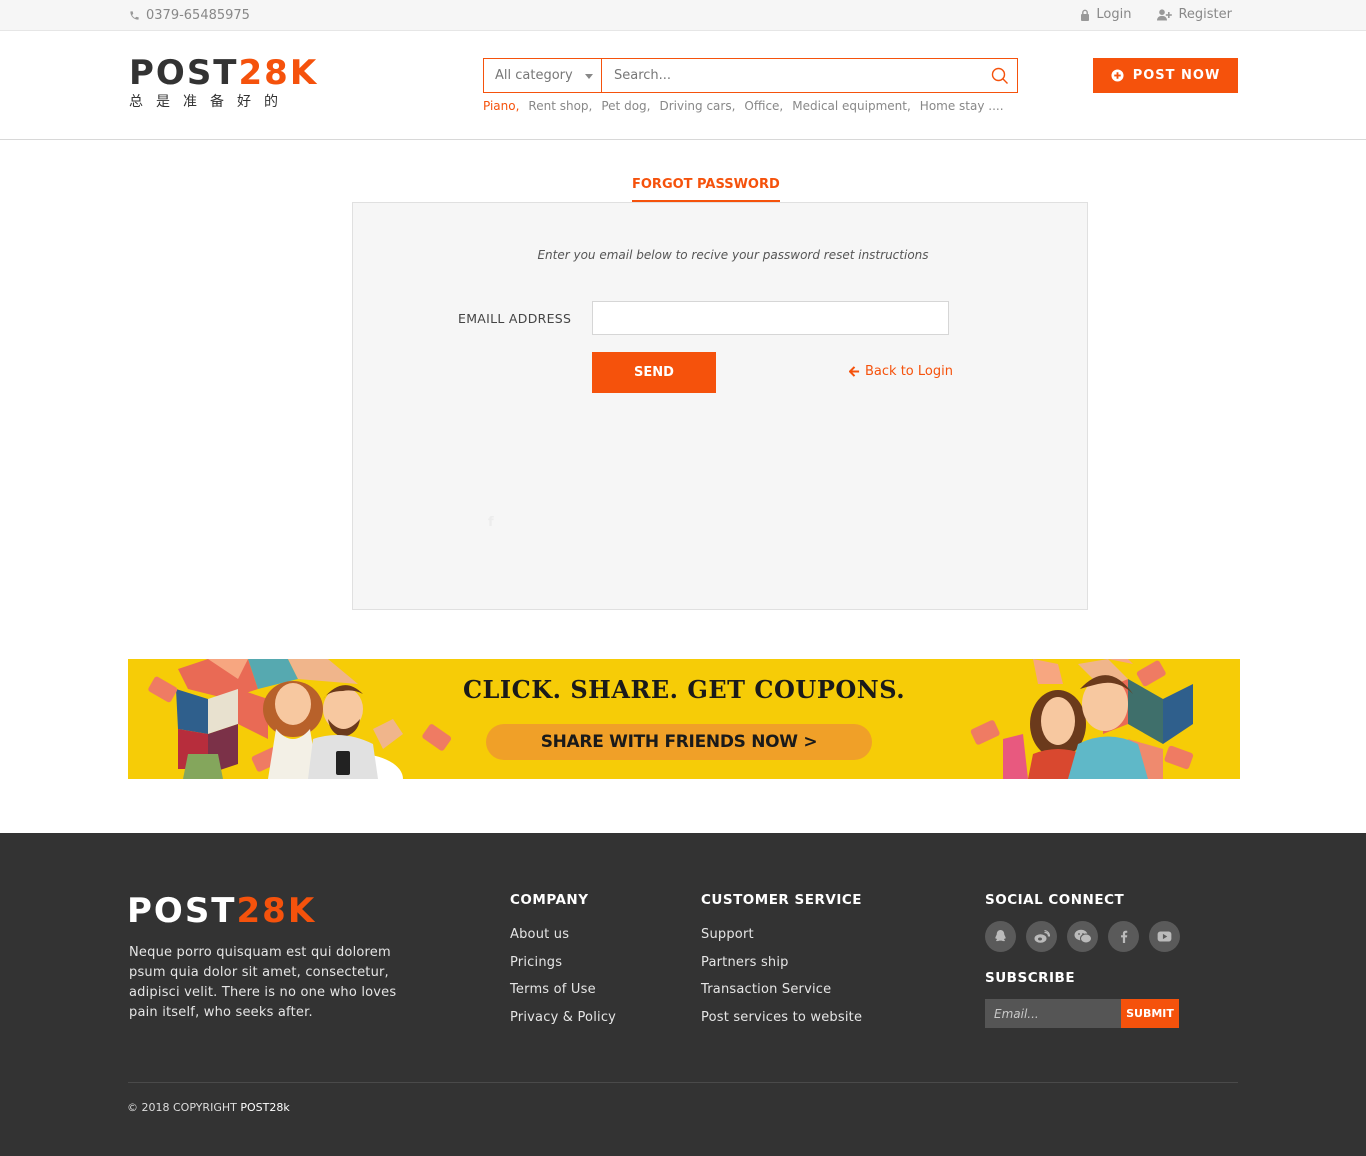 The height and width of the screenshot is (1156, 1366). What do you see at coordinates (182, 911) in the screenshot?
I see `footer-logo-text: POST` at bounding box center [182, 911].